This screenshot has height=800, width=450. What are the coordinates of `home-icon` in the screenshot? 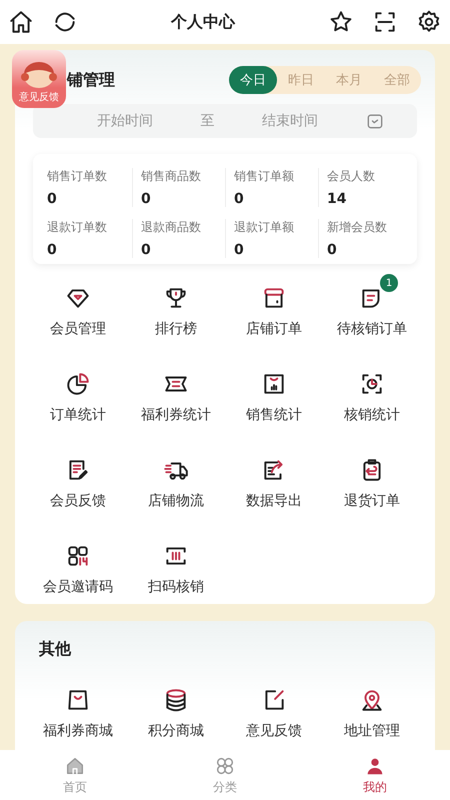 It's located at (21, 22).